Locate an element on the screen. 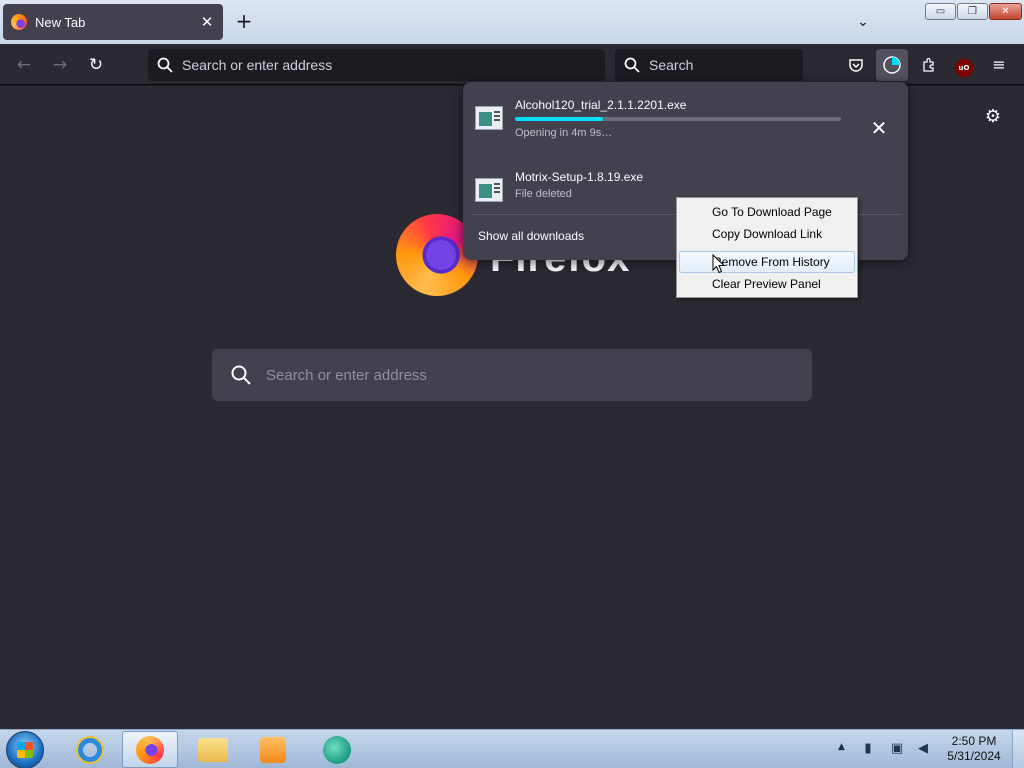 This screenshot has width=1024, height=768. download-status: File deleted is located at coordinates (543, 194).